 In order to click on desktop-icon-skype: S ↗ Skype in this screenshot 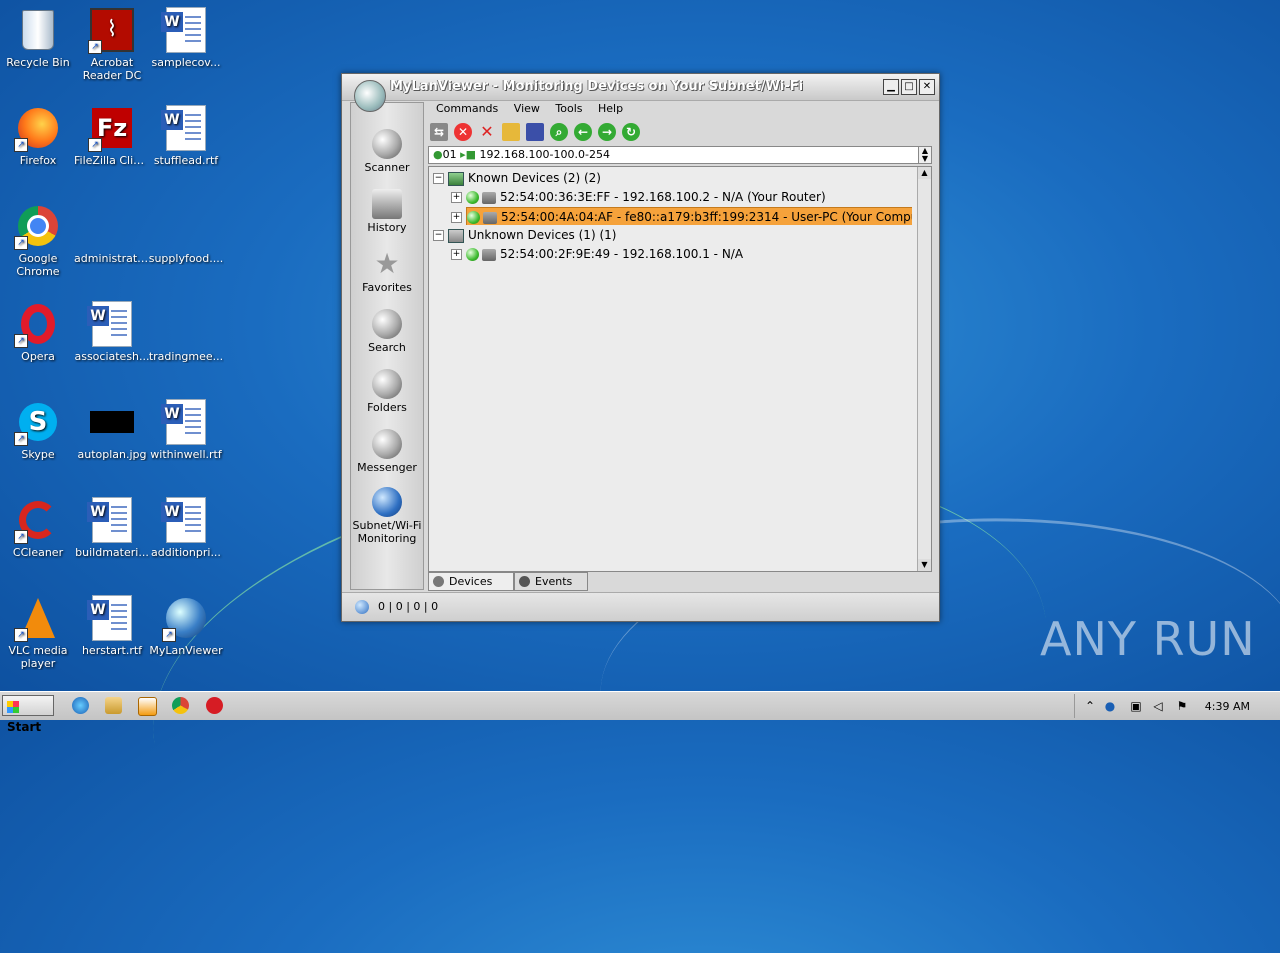, I will do `click(38, 430)`.